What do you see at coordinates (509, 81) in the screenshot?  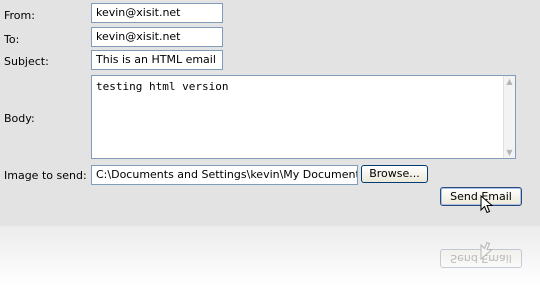 I see `scroll-up-icon: ▲` at bounding box center [509, 81].